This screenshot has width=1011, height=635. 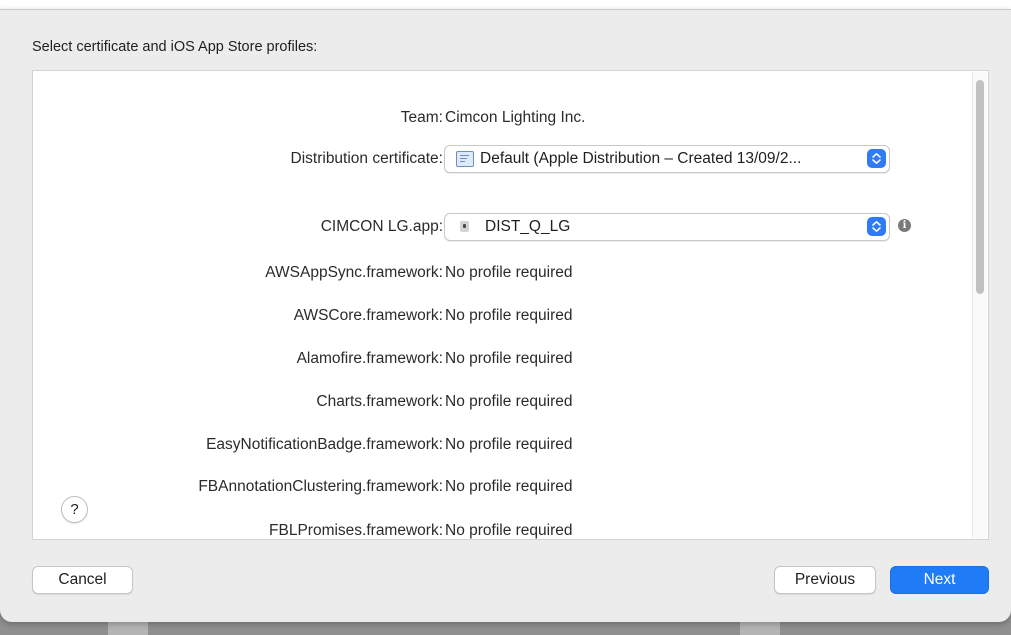 What do you see at coordinates (904, 225) in the screenshot?
I see `info-icon: i` at bounding box center [904, 225].